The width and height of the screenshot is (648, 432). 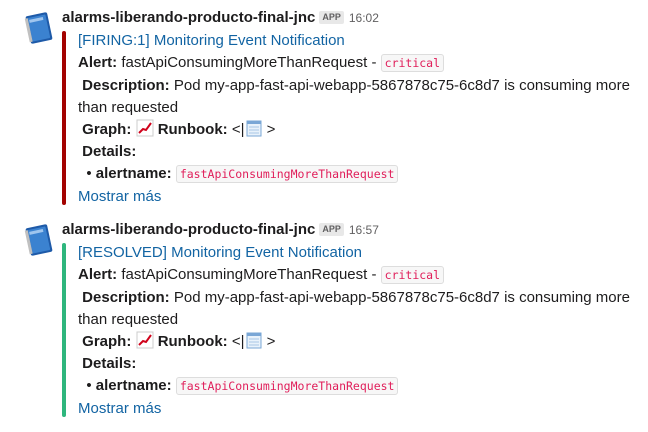 I want to click on timestamp: 16:57, so click(x=364, y=230).